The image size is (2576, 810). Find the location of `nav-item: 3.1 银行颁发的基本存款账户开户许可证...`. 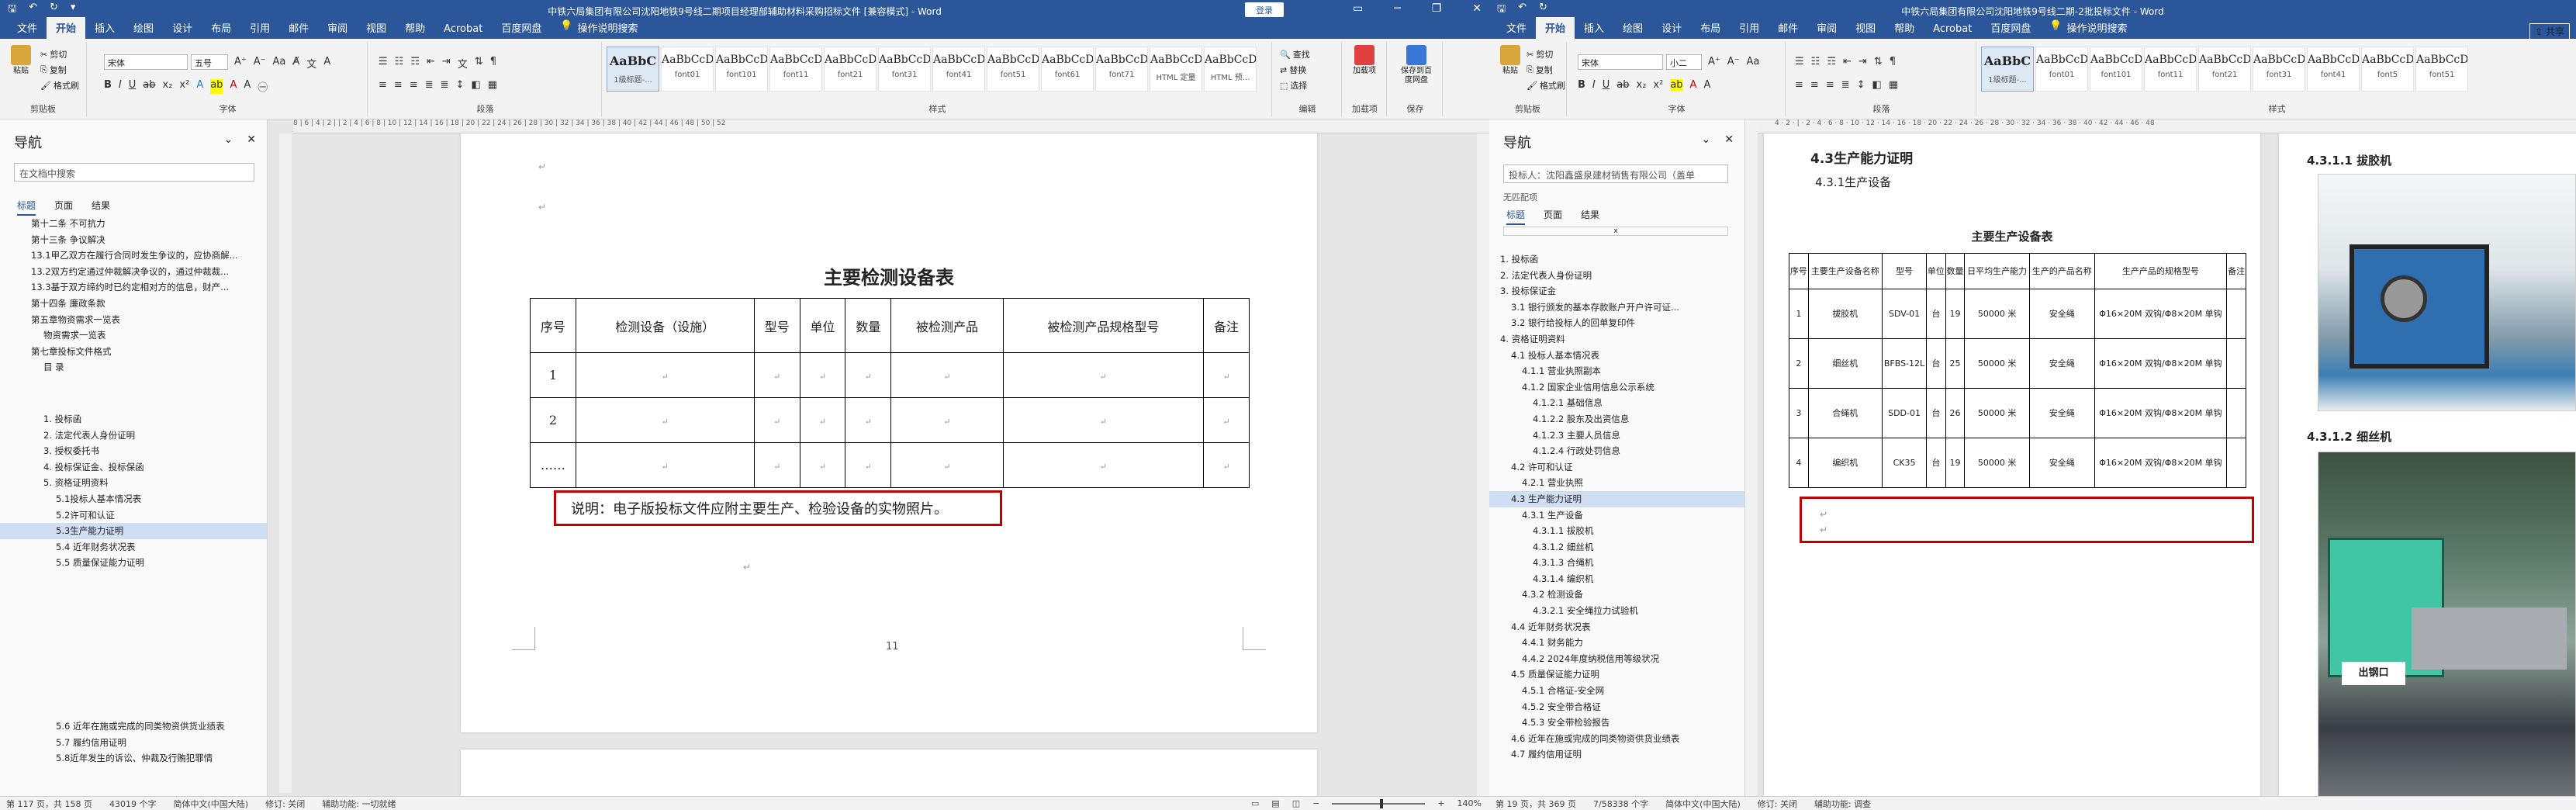

nav-item: 3.1 银行颁发的基本存款账户开户许可证... is located at coordinates (1616, 307).